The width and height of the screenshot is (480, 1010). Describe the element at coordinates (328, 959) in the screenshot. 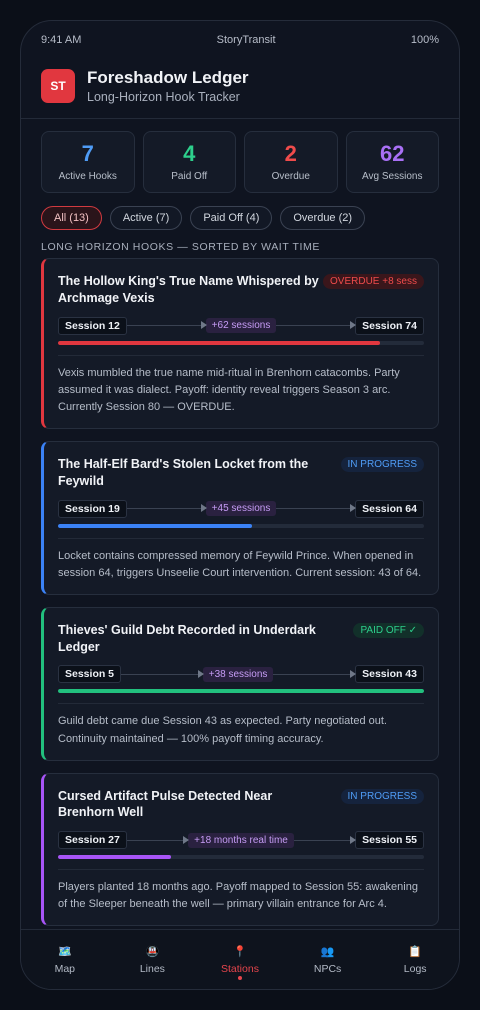

I see `nav-npcs: 👥 NPCs` at that location.